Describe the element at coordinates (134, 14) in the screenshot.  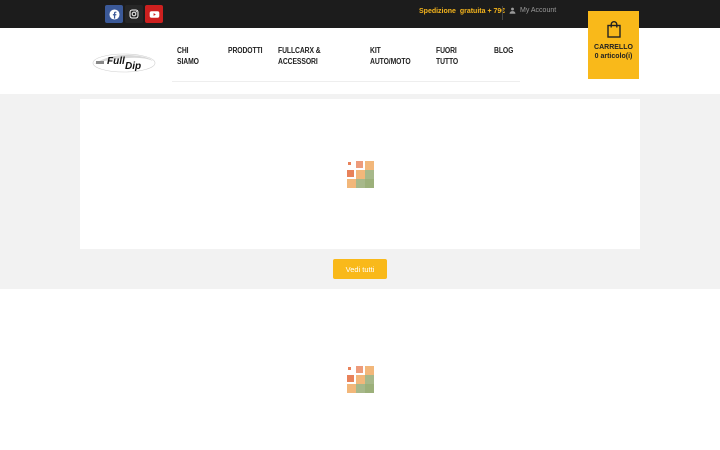
I see `instagram-icon` at that location.